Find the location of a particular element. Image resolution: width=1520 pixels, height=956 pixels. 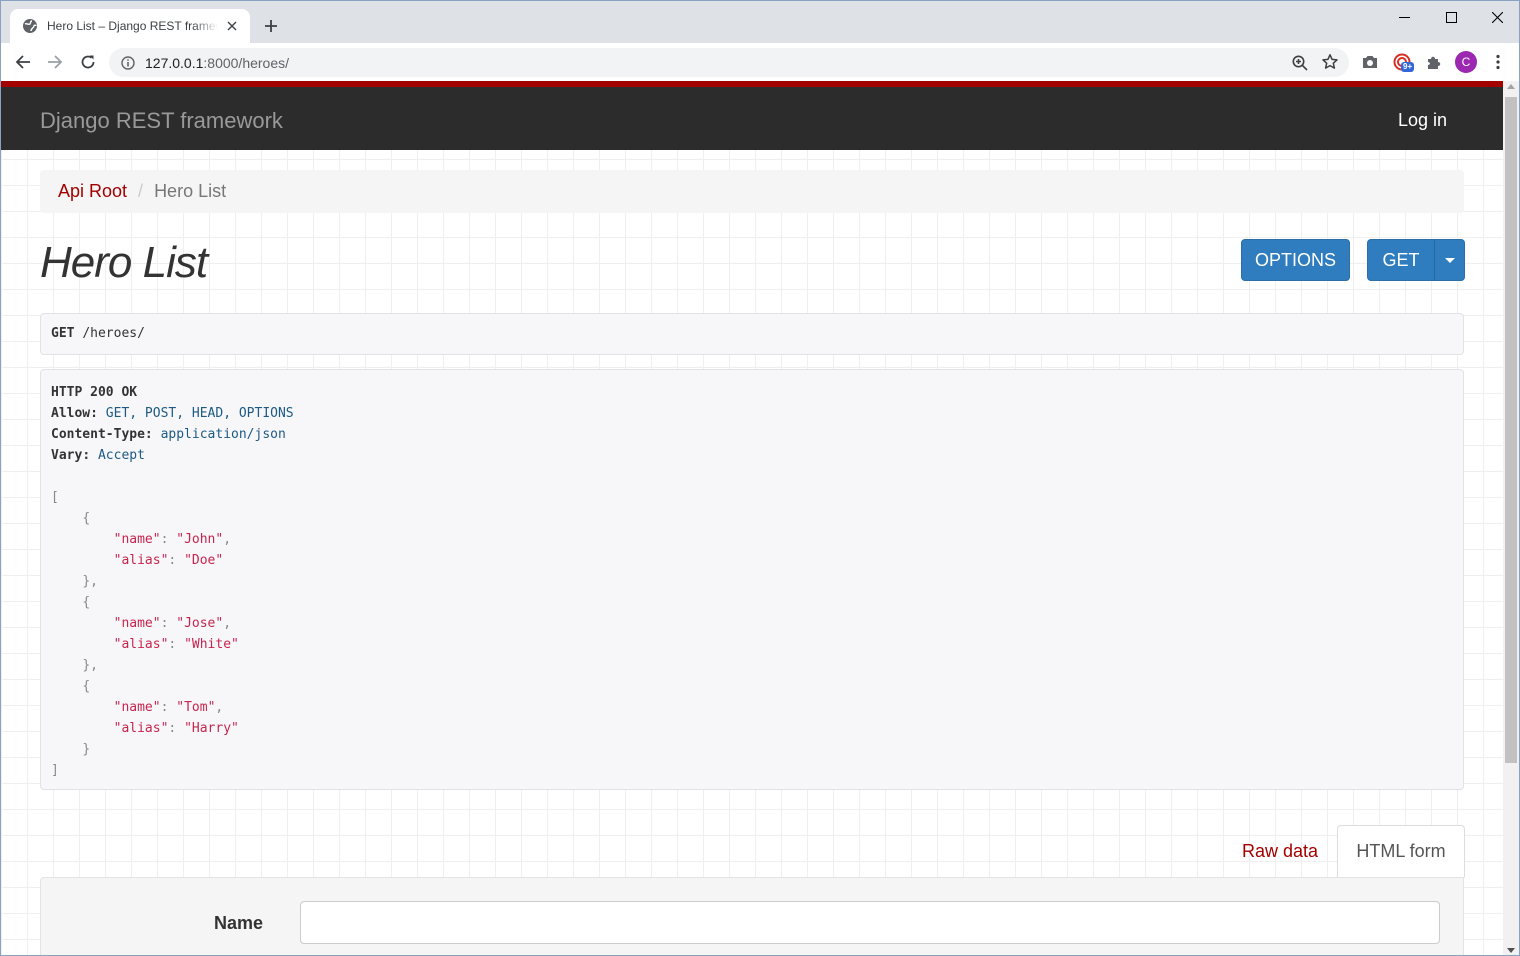

breadcrumb: Api Root / Hero List is located at coordinates (752, 191).